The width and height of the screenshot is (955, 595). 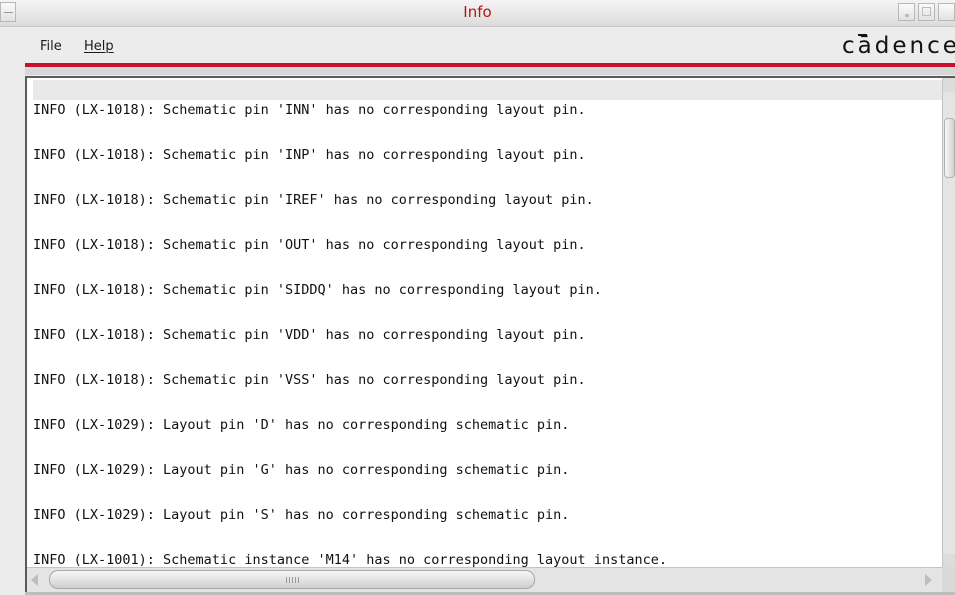 What do you see at coordinates (926, 12) in the screenshot?
I see `maximize-icon` at bounding box center [926, 12].